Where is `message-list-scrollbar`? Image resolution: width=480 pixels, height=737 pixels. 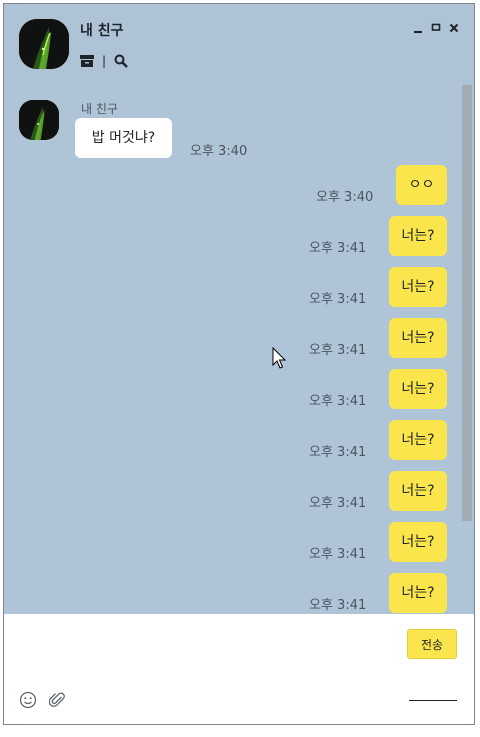 message-list-scrollbar is located at coordinates (467, 303).